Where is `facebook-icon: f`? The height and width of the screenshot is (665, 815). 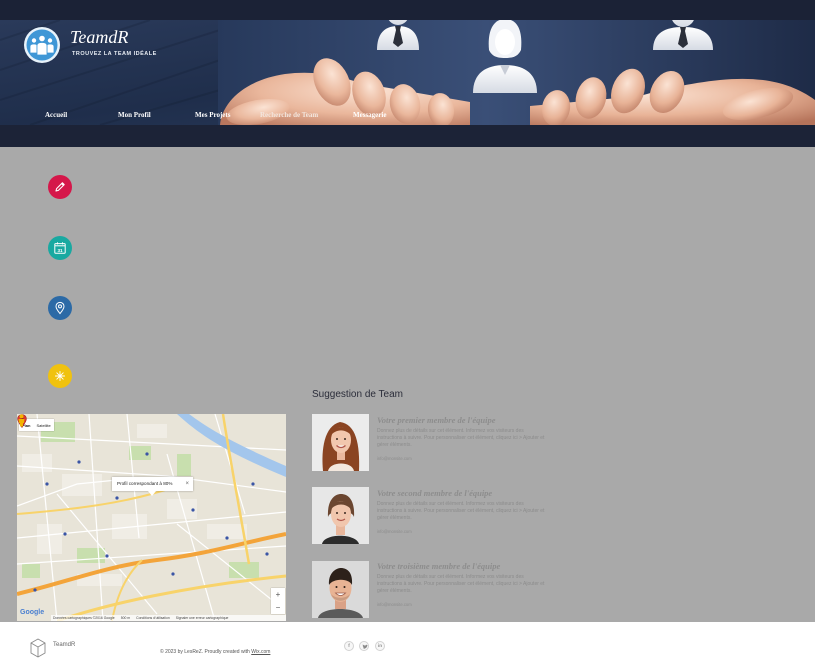 facebook-icon: f is located at coordinates (349, 645).